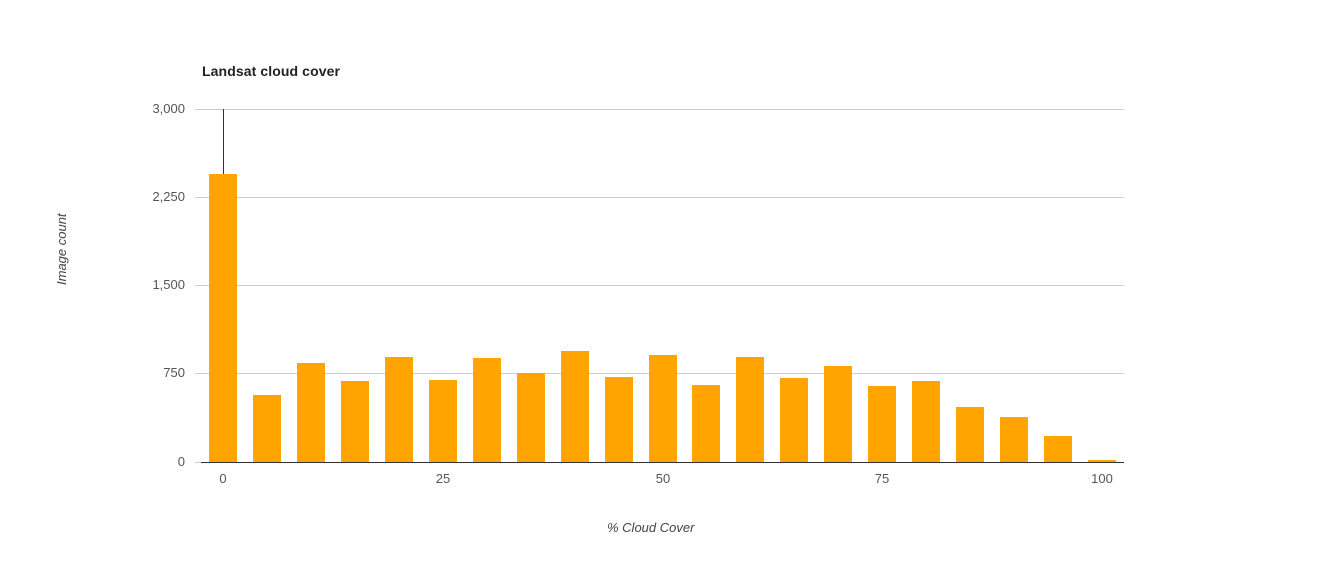  What do you see at coordinates (181, 461) in the screenshot?
I see `ytick-label-0: 0` at bounding box center [181, 461].